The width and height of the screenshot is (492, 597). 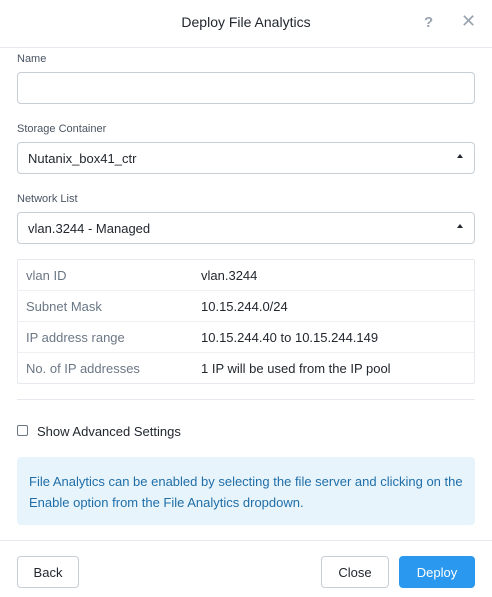 I want to click on info-value: vlan.3244, so click(x=229, y=275).